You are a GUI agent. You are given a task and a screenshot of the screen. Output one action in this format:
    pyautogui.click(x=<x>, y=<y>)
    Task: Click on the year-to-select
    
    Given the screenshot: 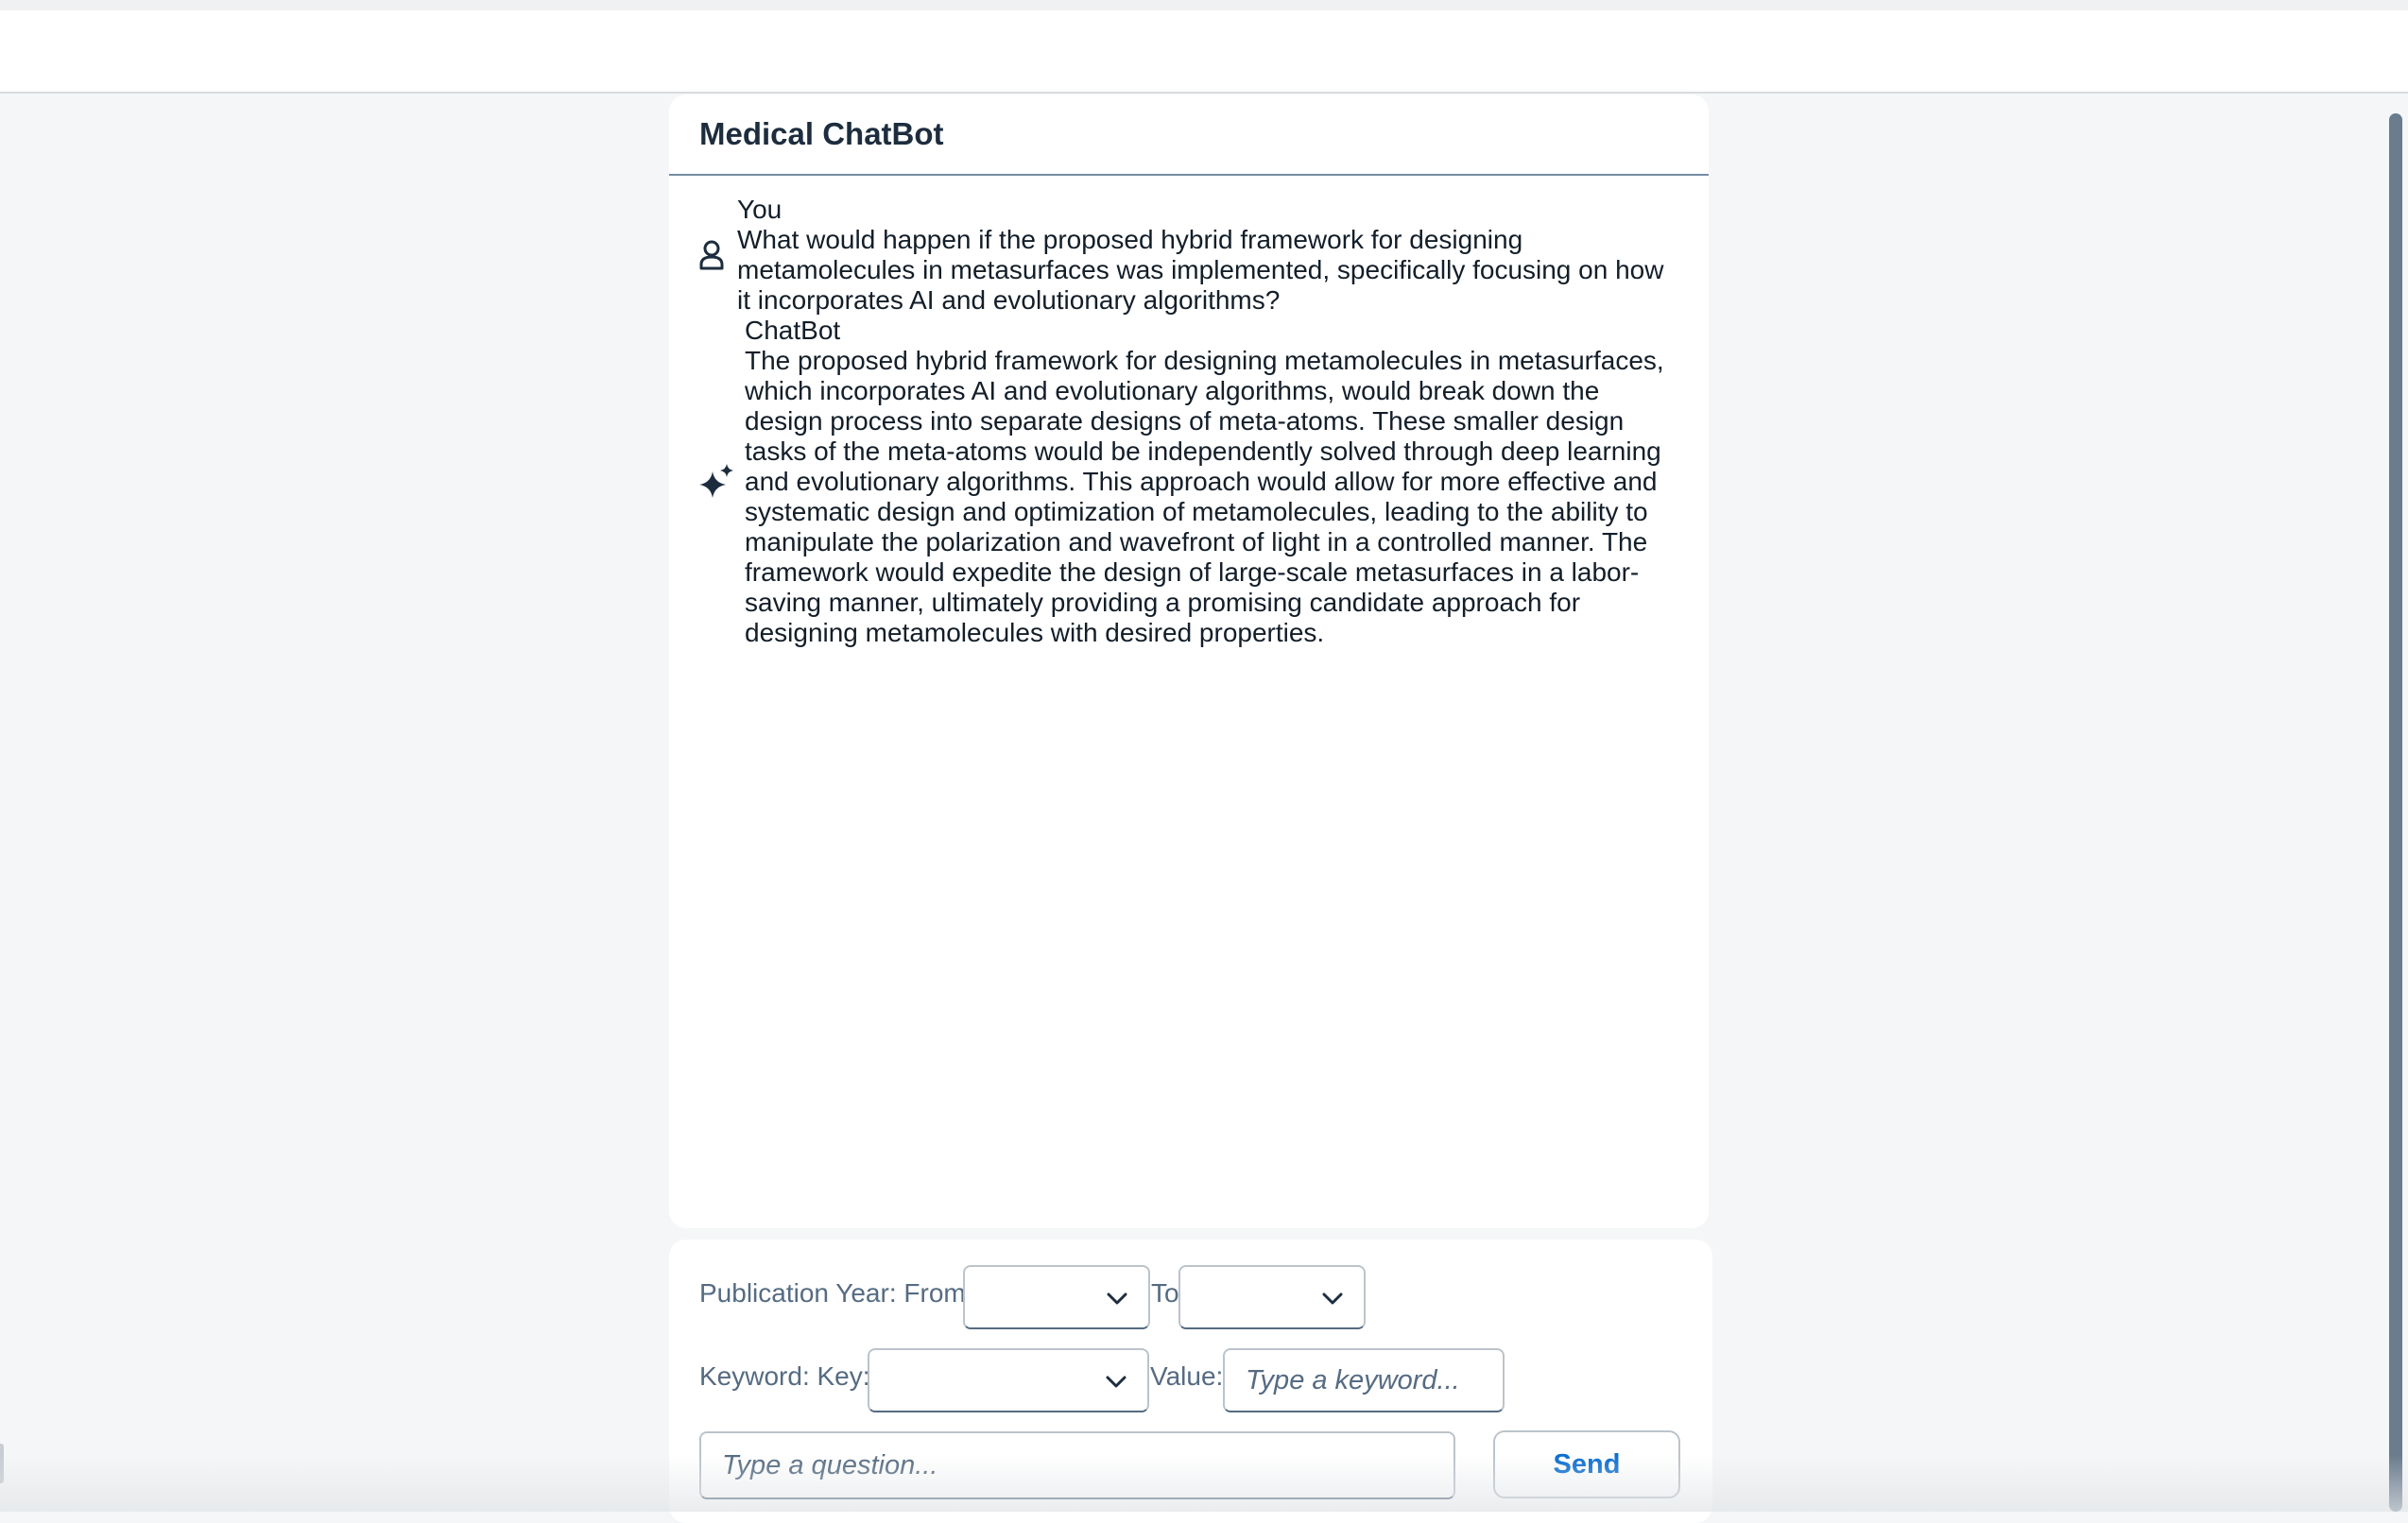 What is the action you would take?
    pyautogui.click(x=1272, y=1297)
    